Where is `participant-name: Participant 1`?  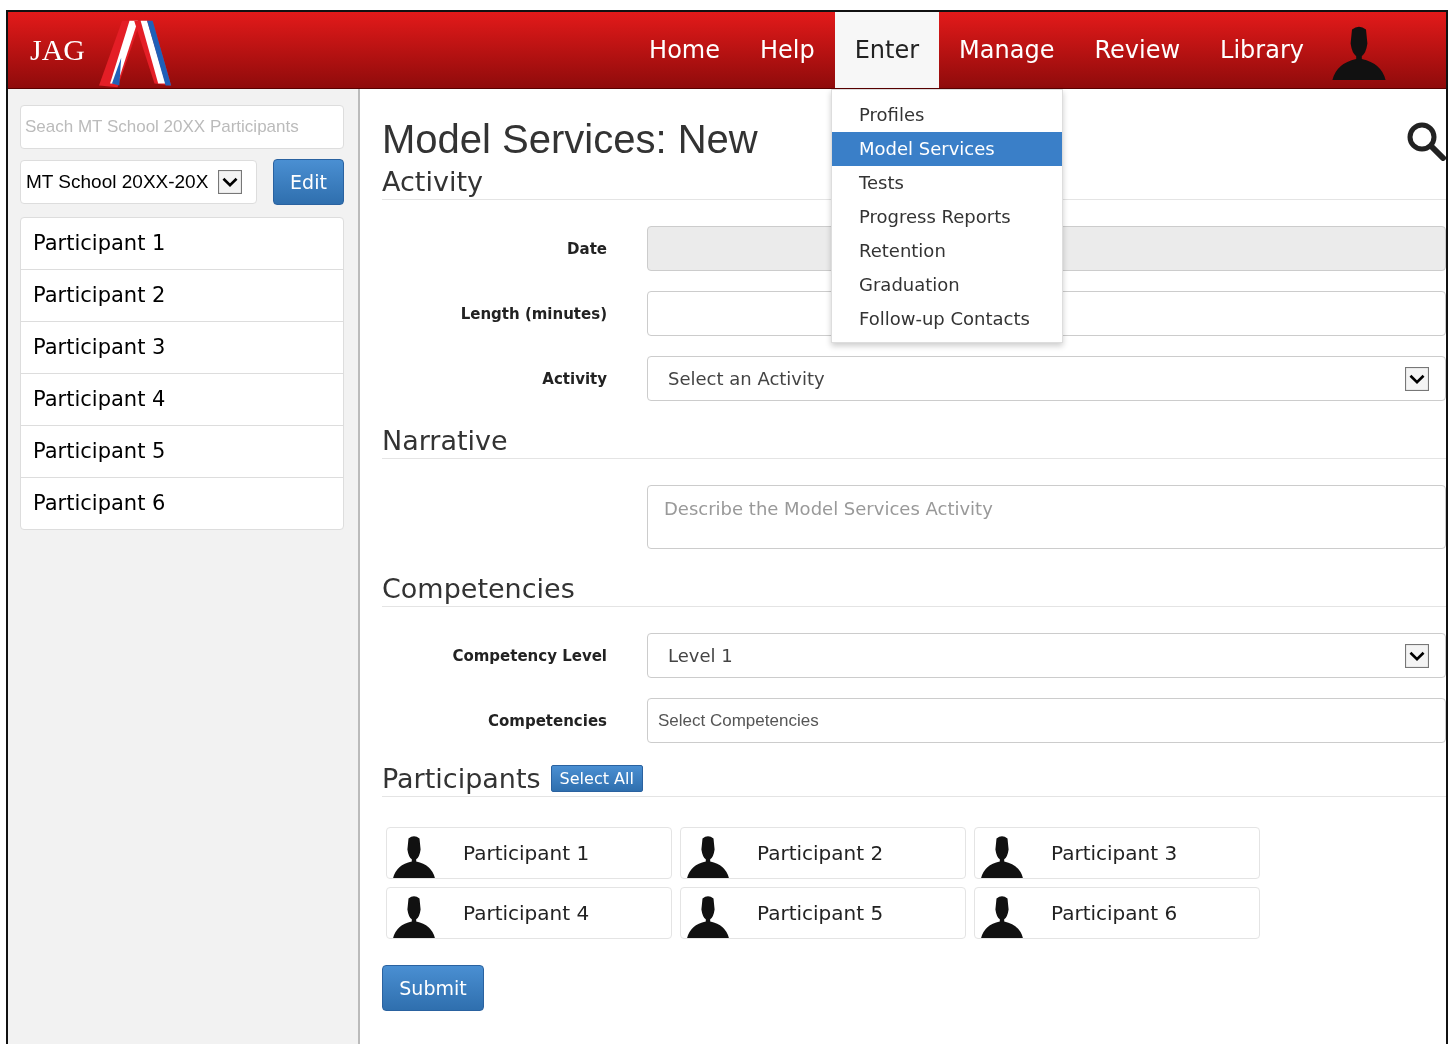
participant-name: Participant 1 is located at coordinates (526, 853).